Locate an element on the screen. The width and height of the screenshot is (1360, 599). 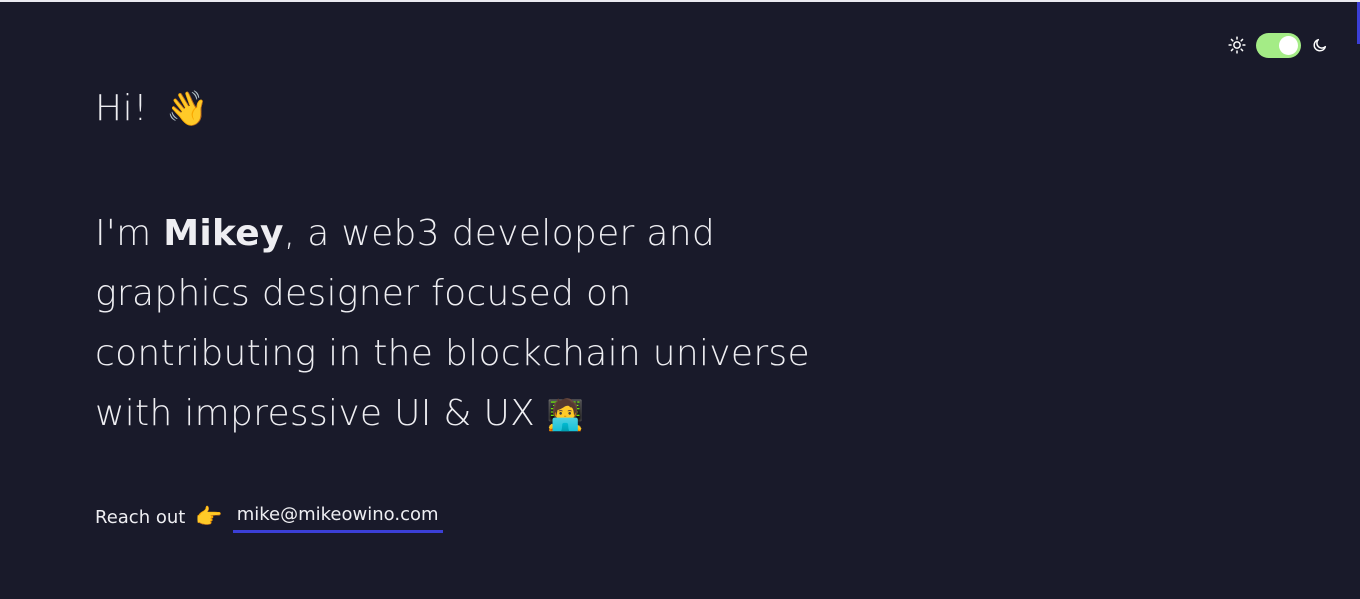
pointing-hand-icon: 👉 is located at coordinates (209, 517).